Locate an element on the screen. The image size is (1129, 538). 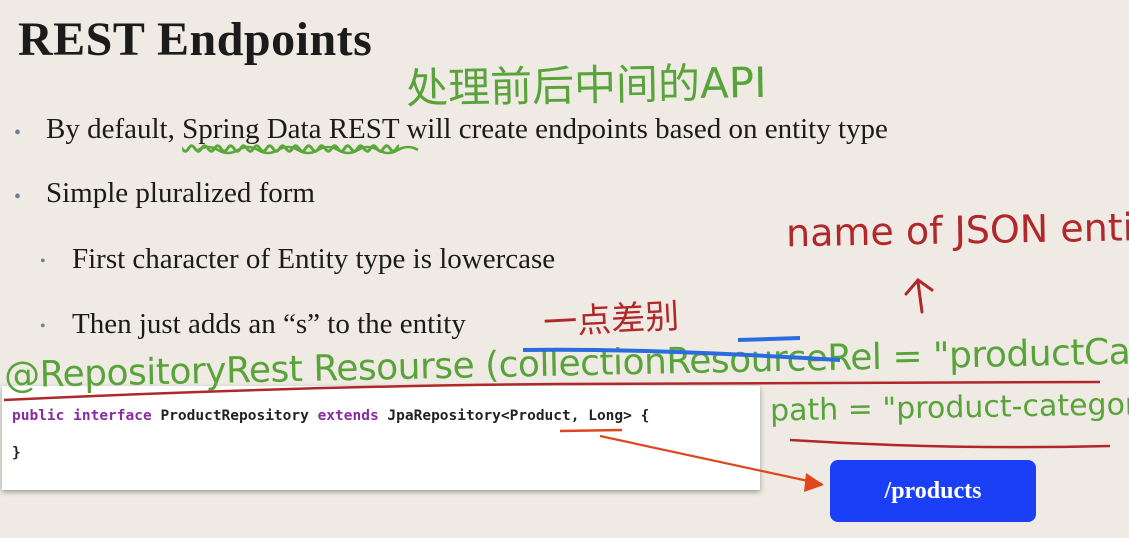
spring-data-rest-term: Spring Data REST is located at coordinates (291, 129).